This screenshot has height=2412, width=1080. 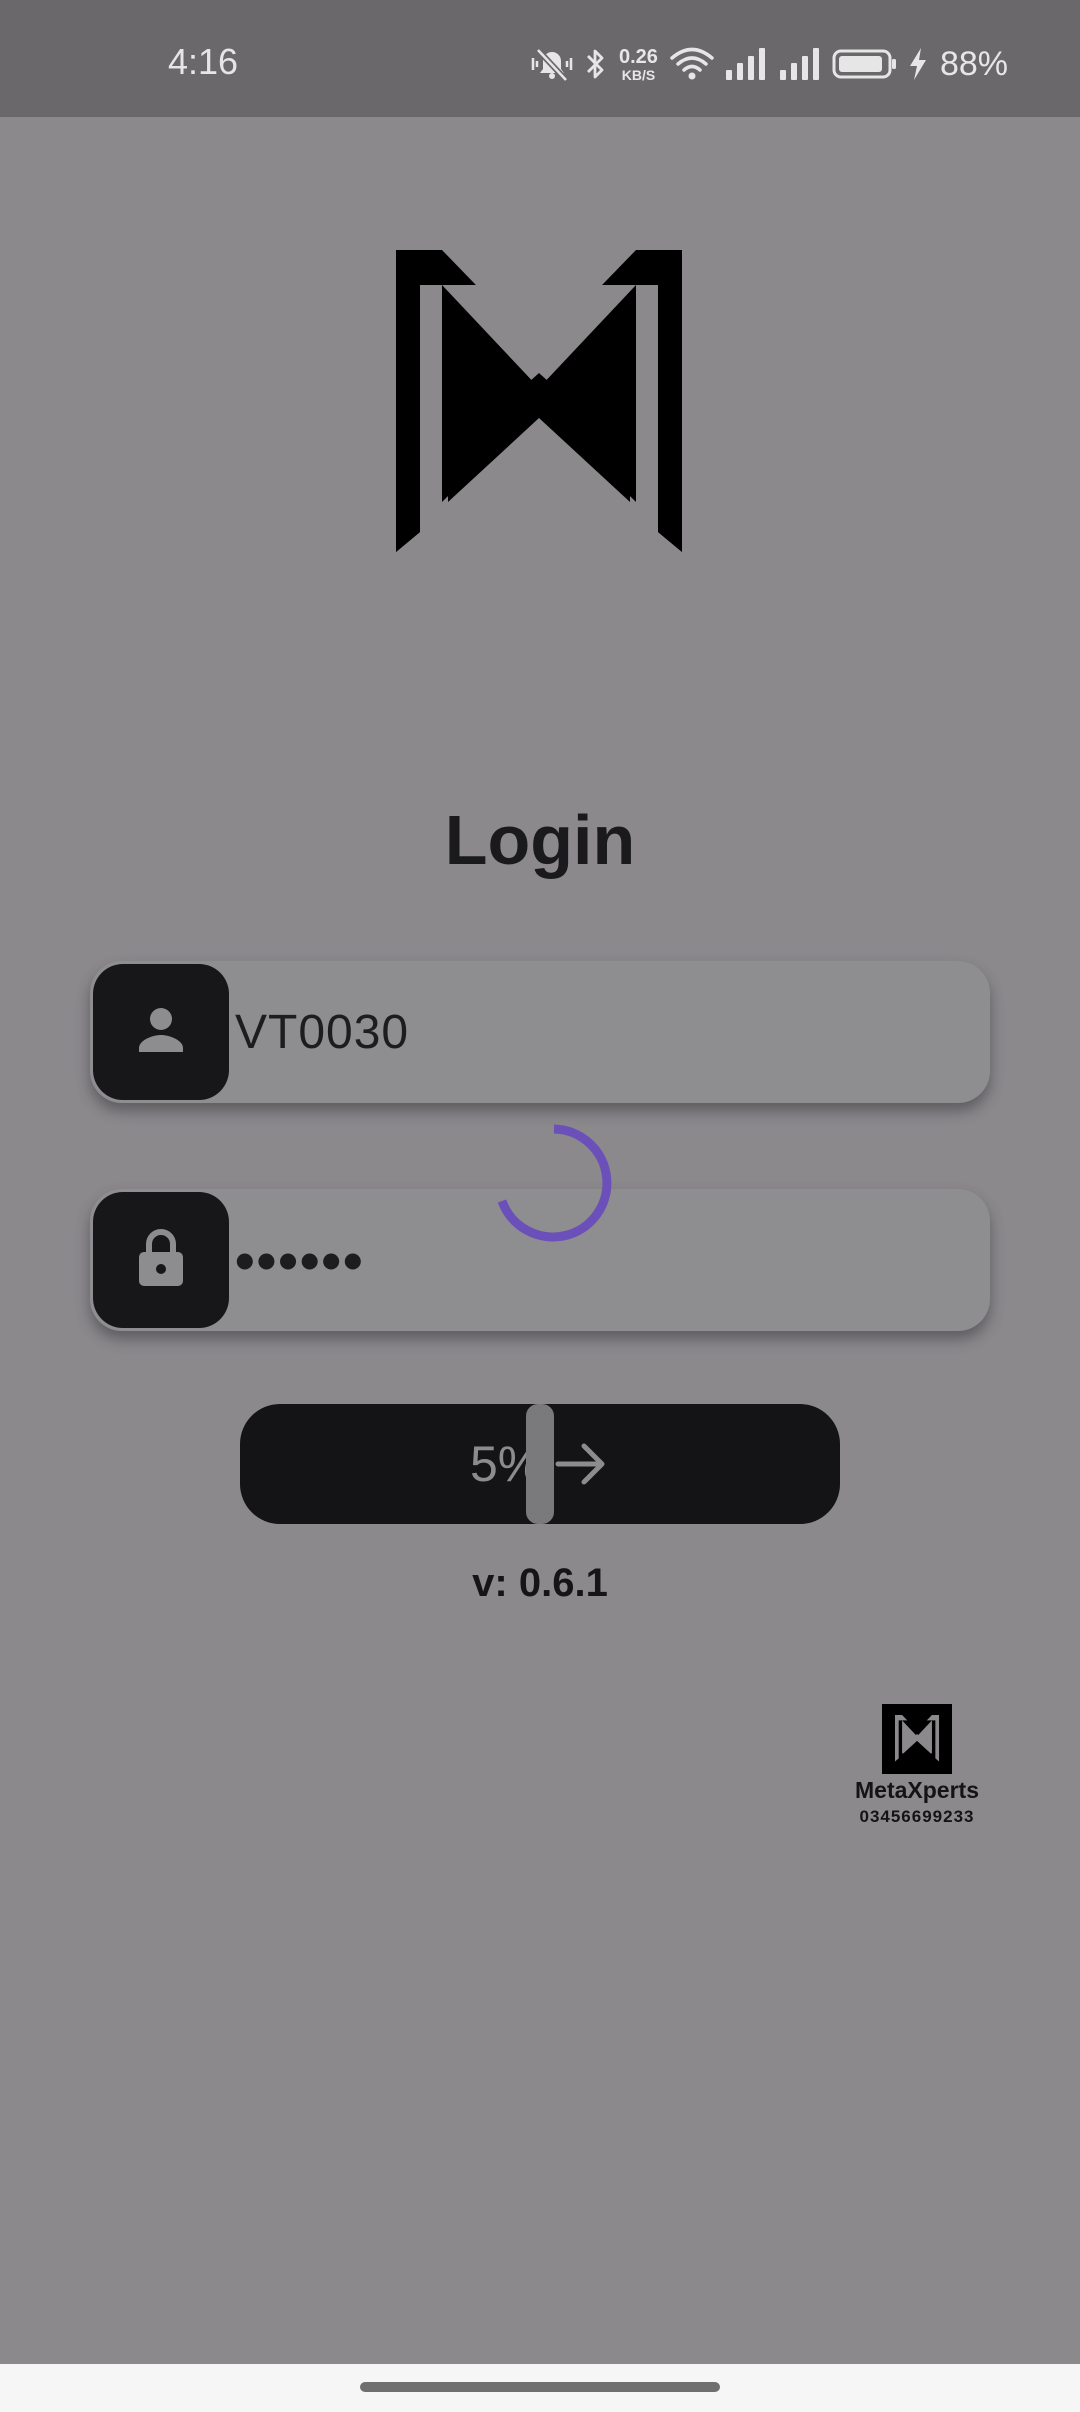 I want to click on password-icon-box, so click(x=161, y=1260).